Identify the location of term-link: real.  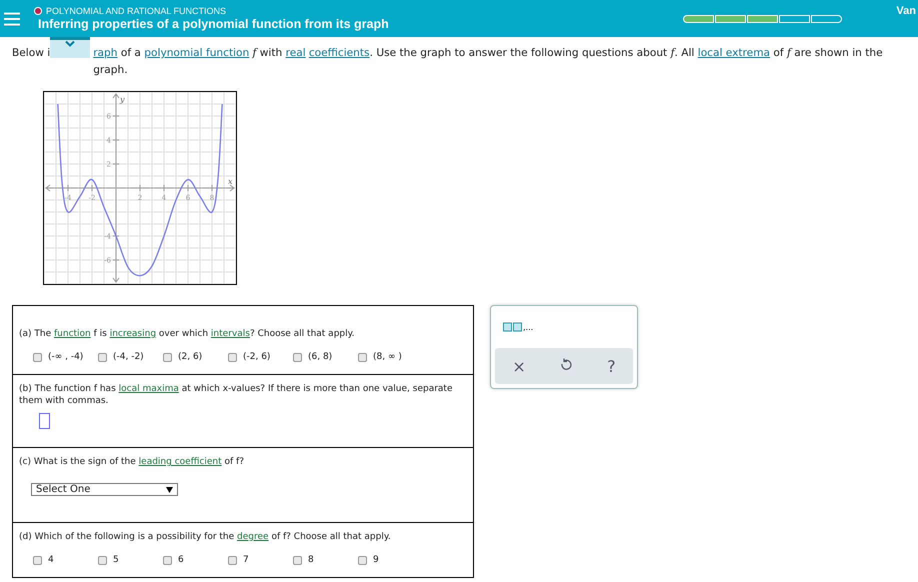
(296, 53).